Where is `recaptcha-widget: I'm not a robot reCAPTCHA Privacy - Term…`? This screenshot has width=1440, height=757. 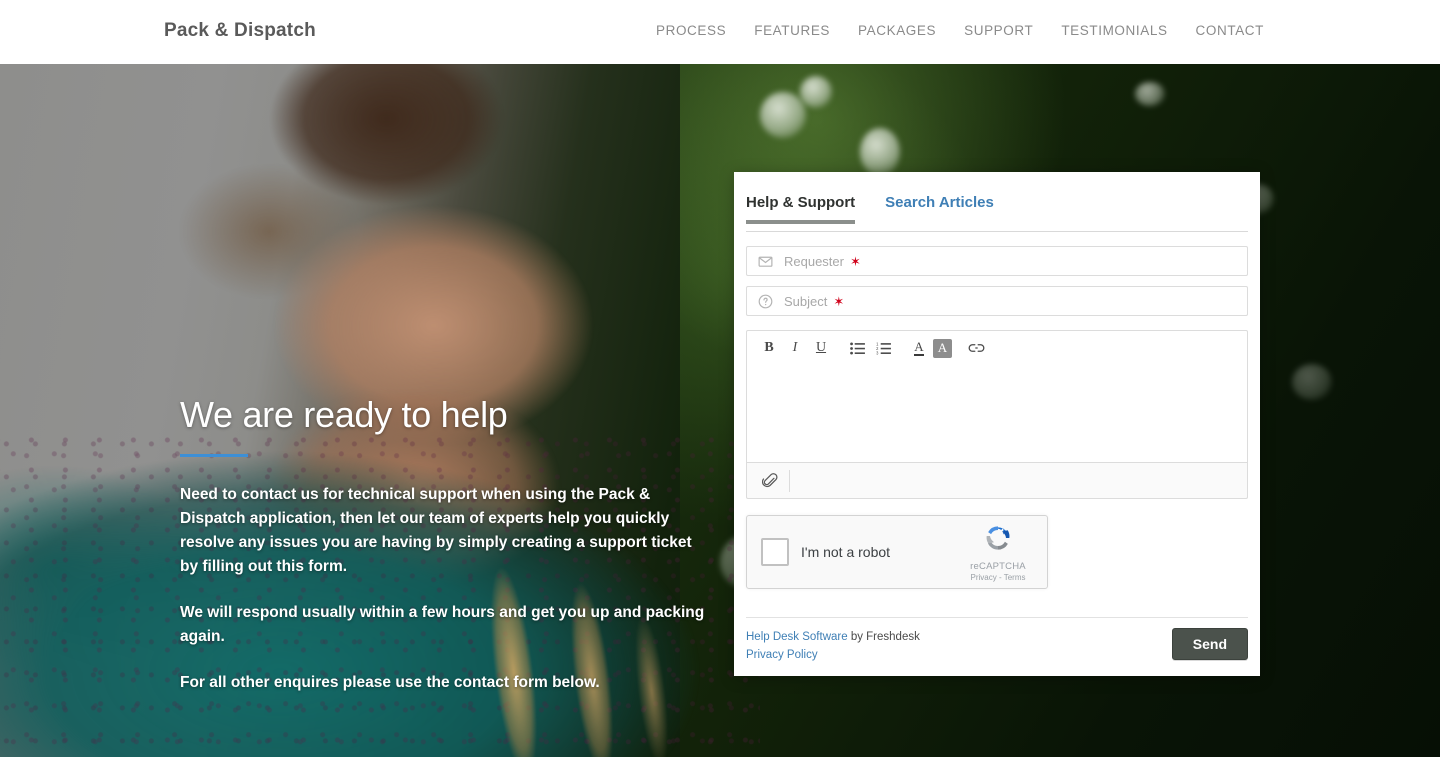
recaptcha-widget: I'm not a robot reCAPTCHA Privacy - Term… is located at coordinates (897, 552).